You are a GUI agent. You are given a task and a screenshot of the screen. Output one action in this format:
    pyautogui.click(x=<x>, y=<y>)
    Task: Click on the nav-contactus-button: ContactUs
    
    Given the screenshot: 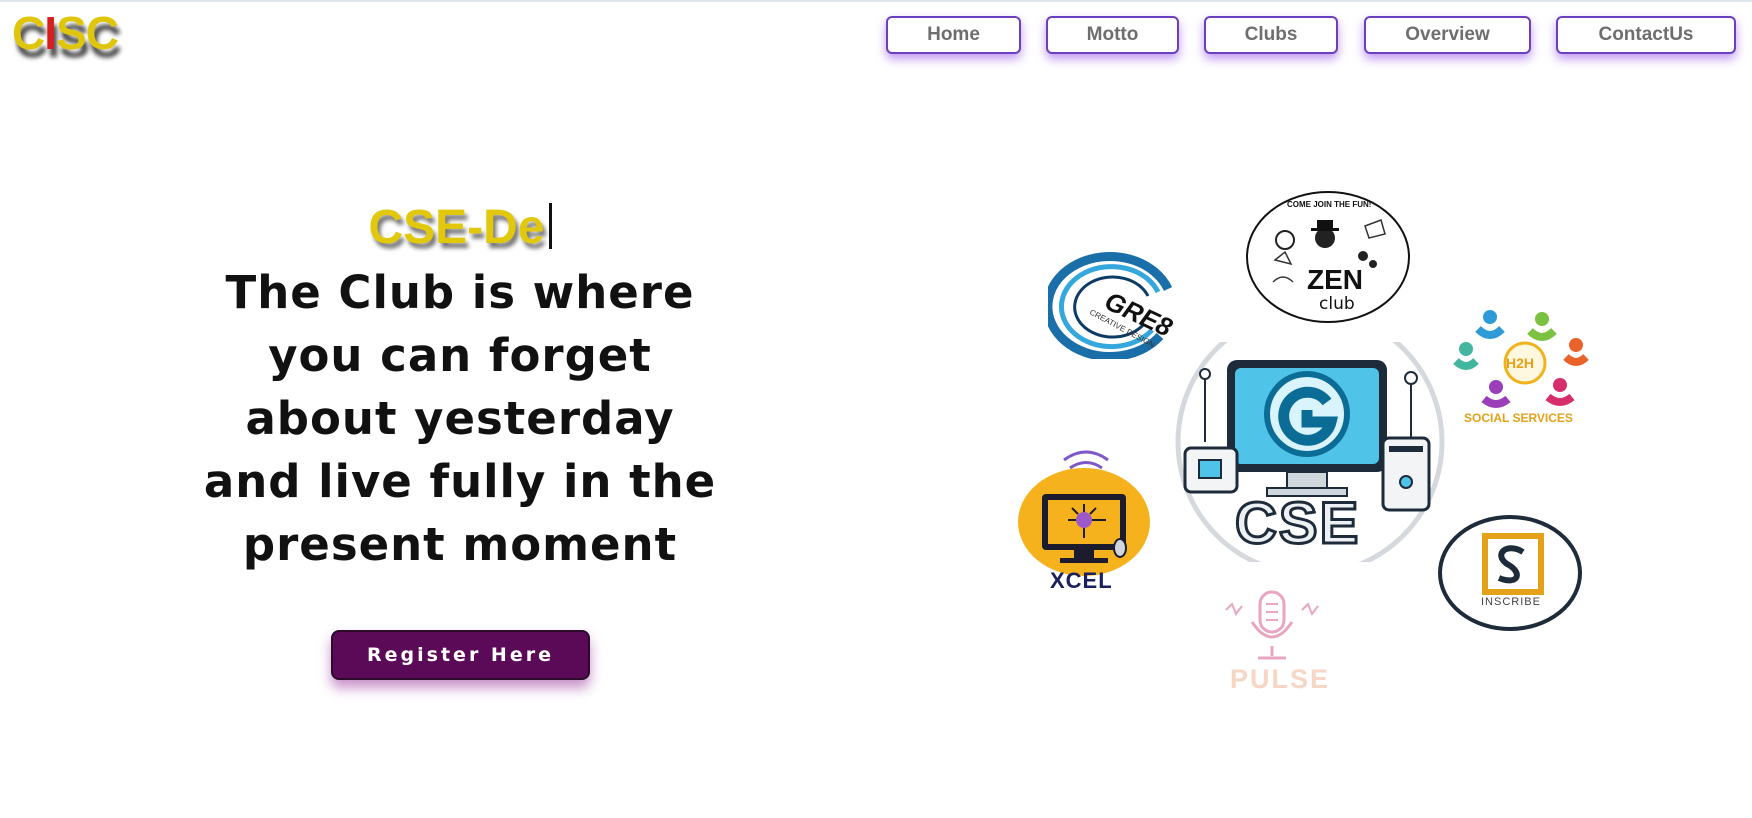 What is the action you would take?
    pyautogui.click(x=1646, y=35)
    